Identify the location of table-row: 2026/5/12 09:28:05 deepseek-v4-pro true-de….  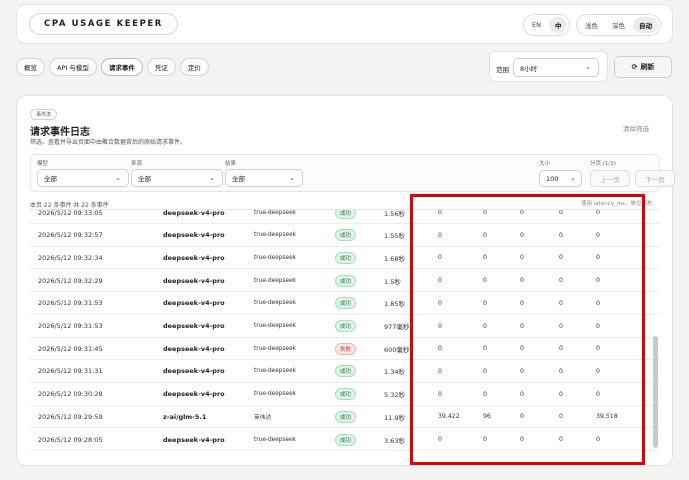
(345, 439).